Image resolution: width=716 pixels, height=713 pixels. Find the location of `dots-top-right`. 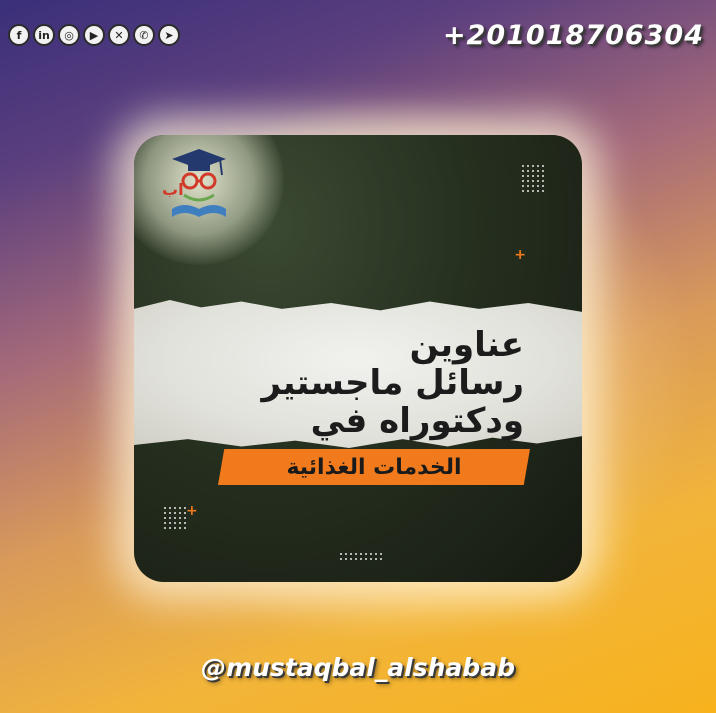

dots-top-right is located at coordinates (533, 178).